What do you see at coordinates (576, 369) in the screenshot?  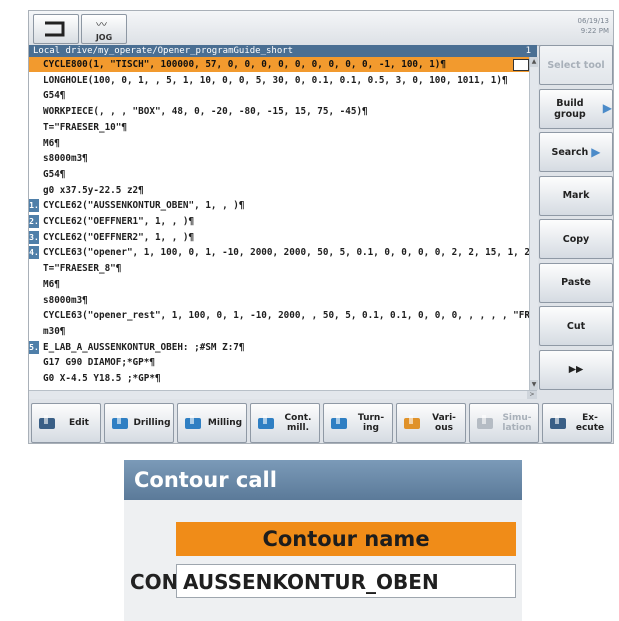 I see `softkey-next: ▶▶` at bounding box center [576, 369].